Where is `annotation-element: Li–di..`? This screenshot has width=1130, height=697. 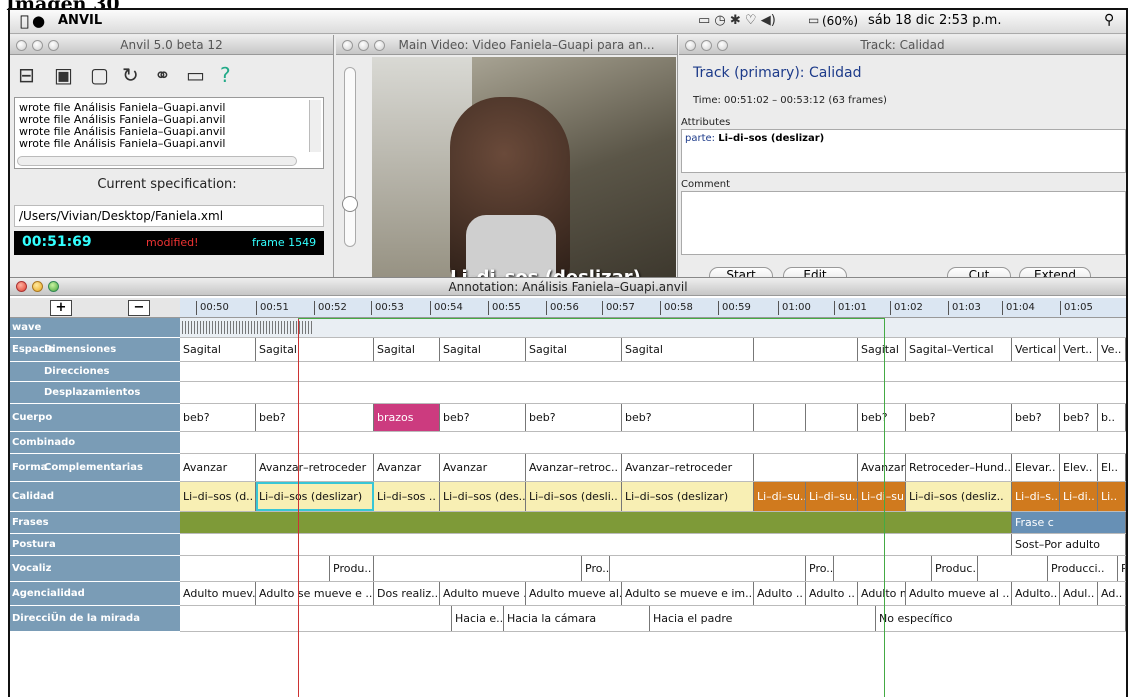 annotation-element: Li–di.. is located at coordinates (1079, 496).